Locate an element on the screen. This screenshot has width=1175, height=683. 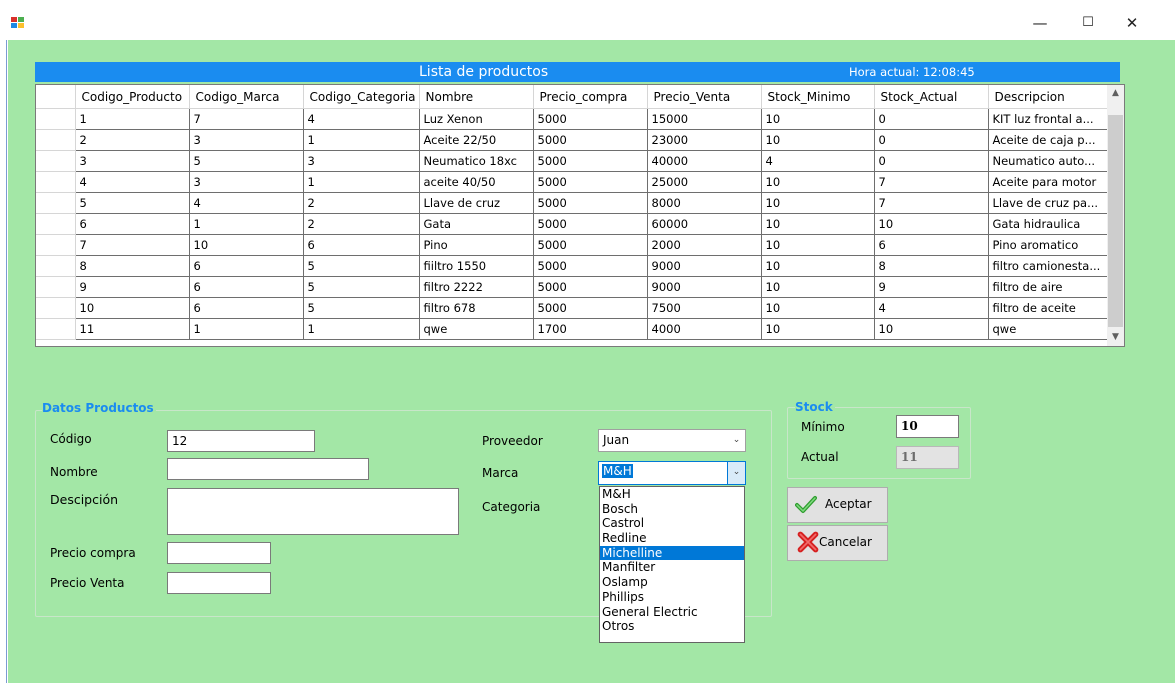
table-cell: 11 is located at coordinates (132, 329).